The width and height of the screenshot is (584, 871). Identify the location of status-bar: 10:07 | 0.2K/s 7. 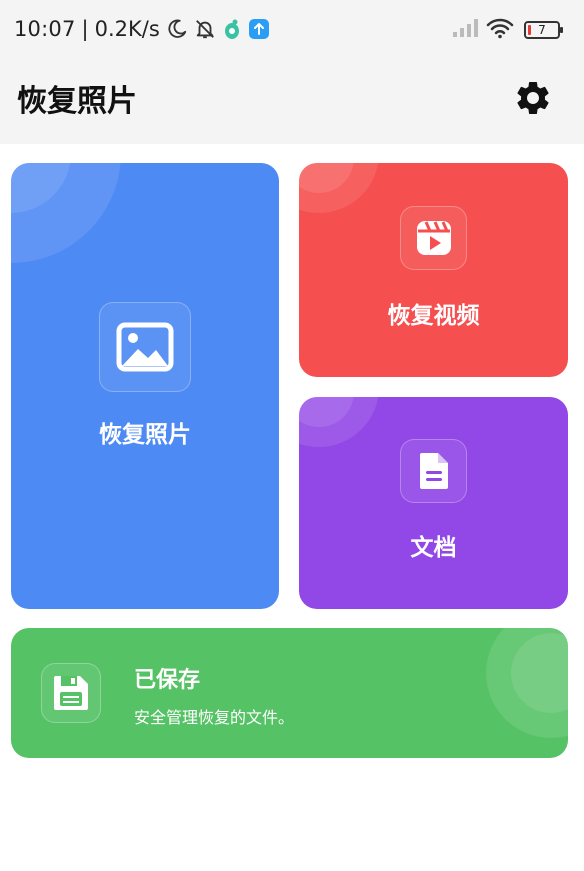
(292, 29).